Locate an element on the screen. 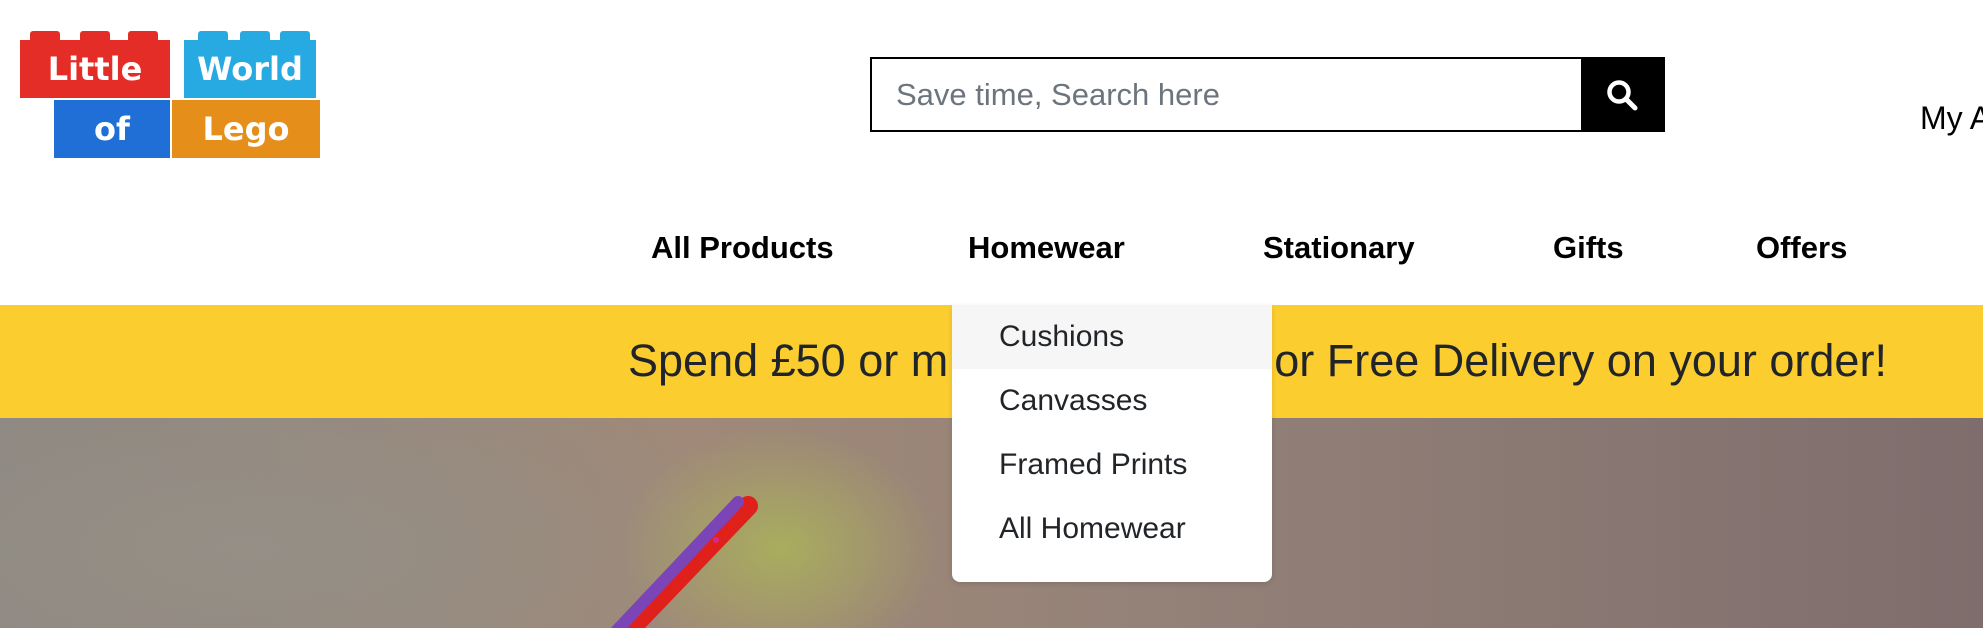 Image resolution: width=1983 pixels, height=628 pixels. search-button is located at coordinates (1622, 94).